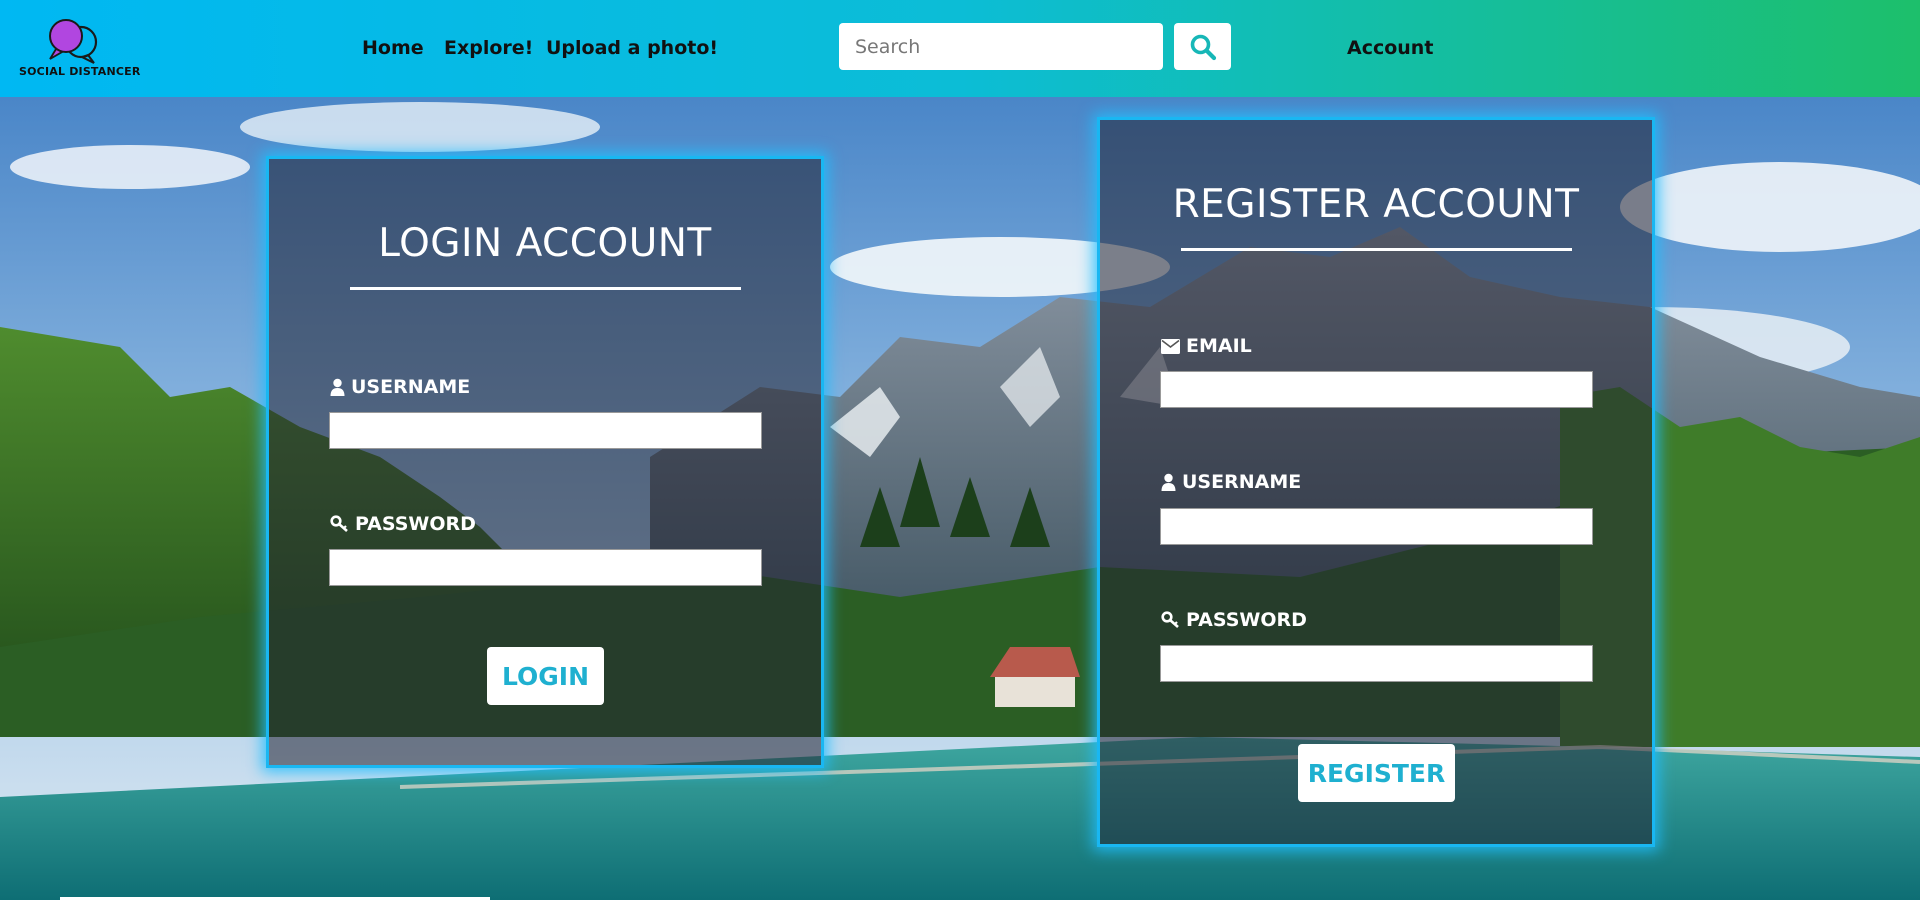  I want to click on register-password-label-text: PASSWORD, so click(1246, 620).